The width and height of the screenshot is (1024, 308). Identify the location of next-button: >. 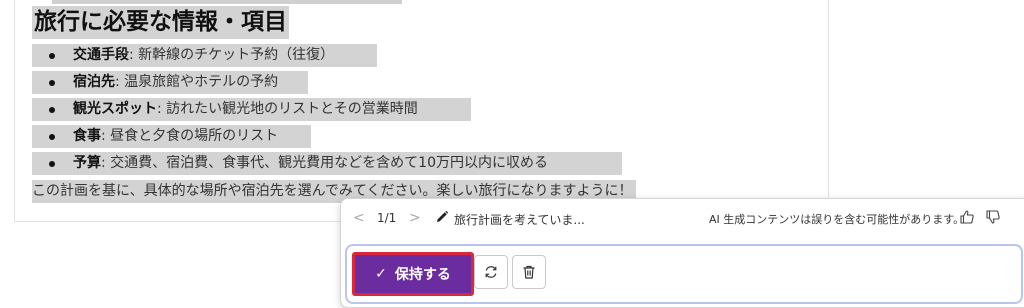
(415, 218).